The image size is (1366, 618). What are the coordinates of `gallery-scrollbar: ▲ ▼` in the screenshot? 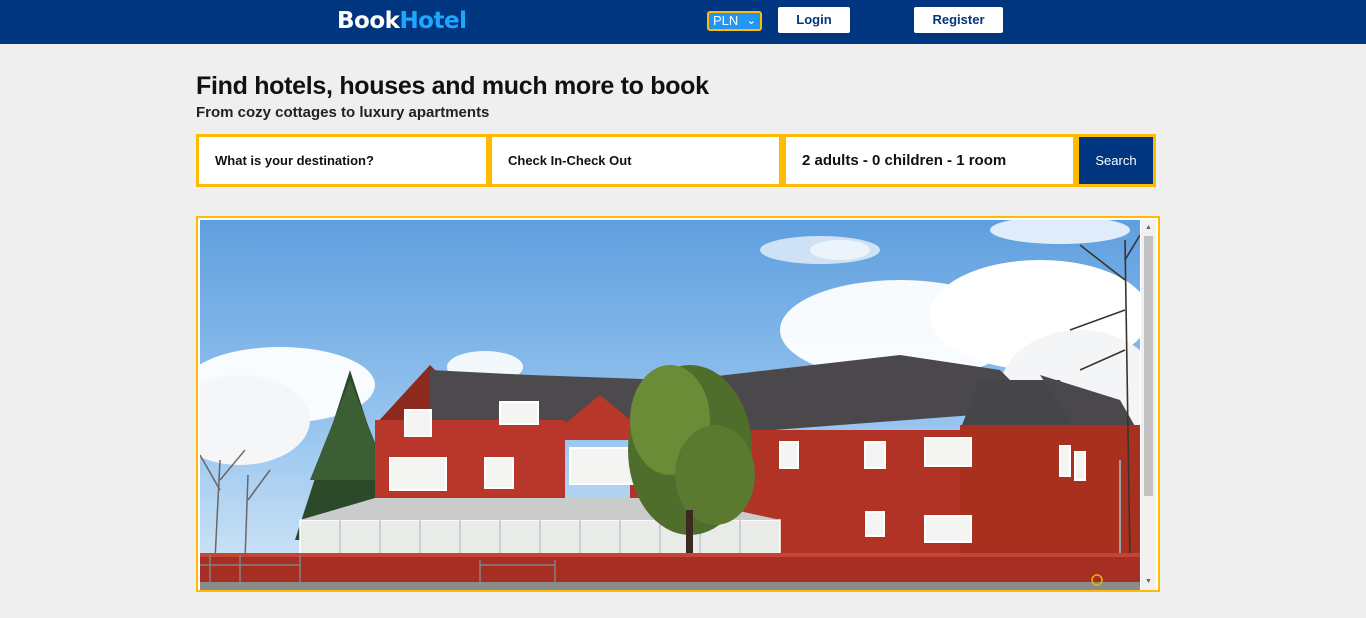 It's located at (1148, 405).